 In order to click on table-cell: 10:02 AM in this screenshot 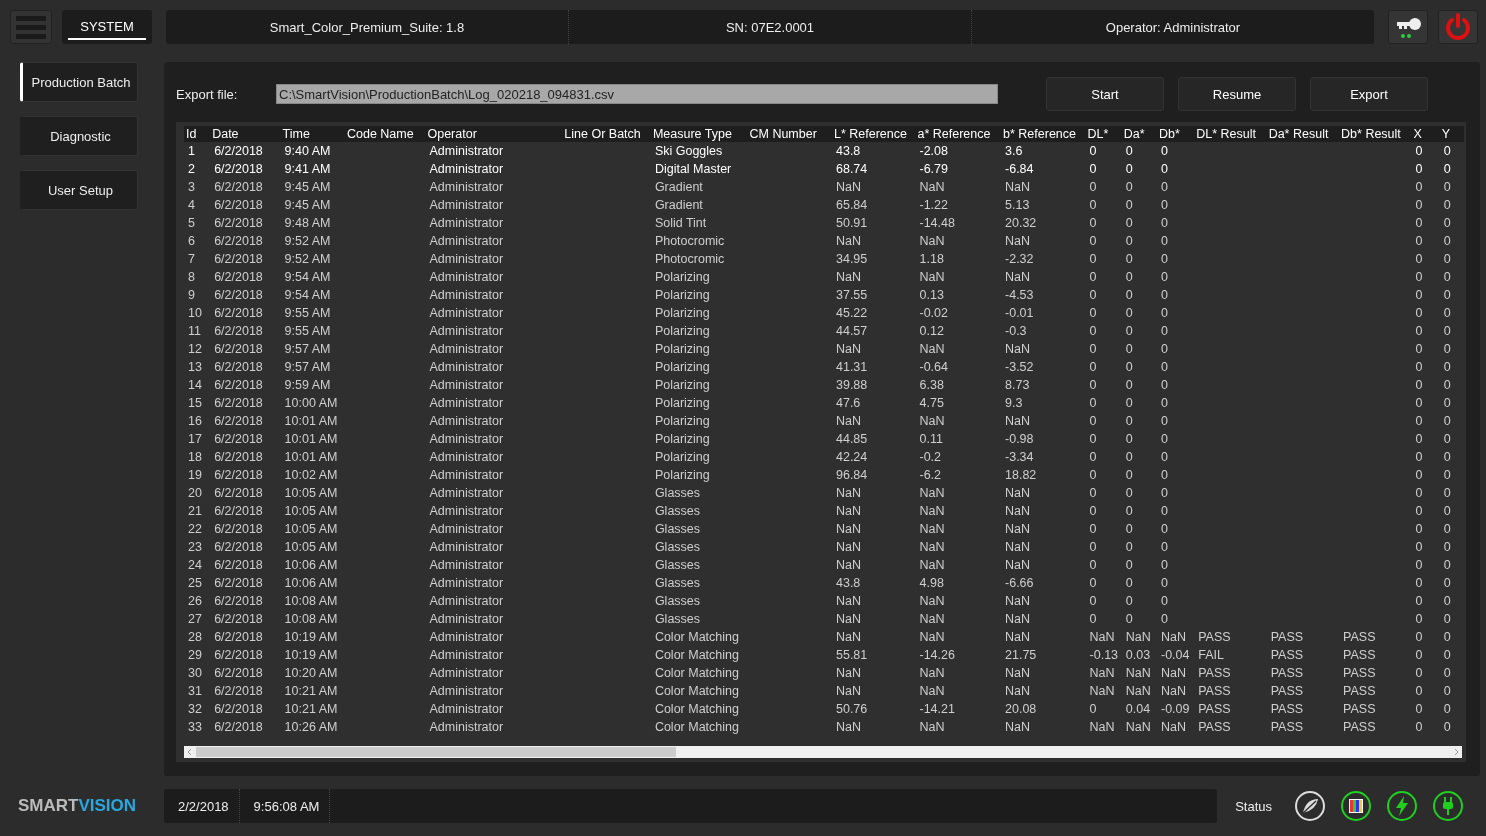, I will do `click(311, 475)`.